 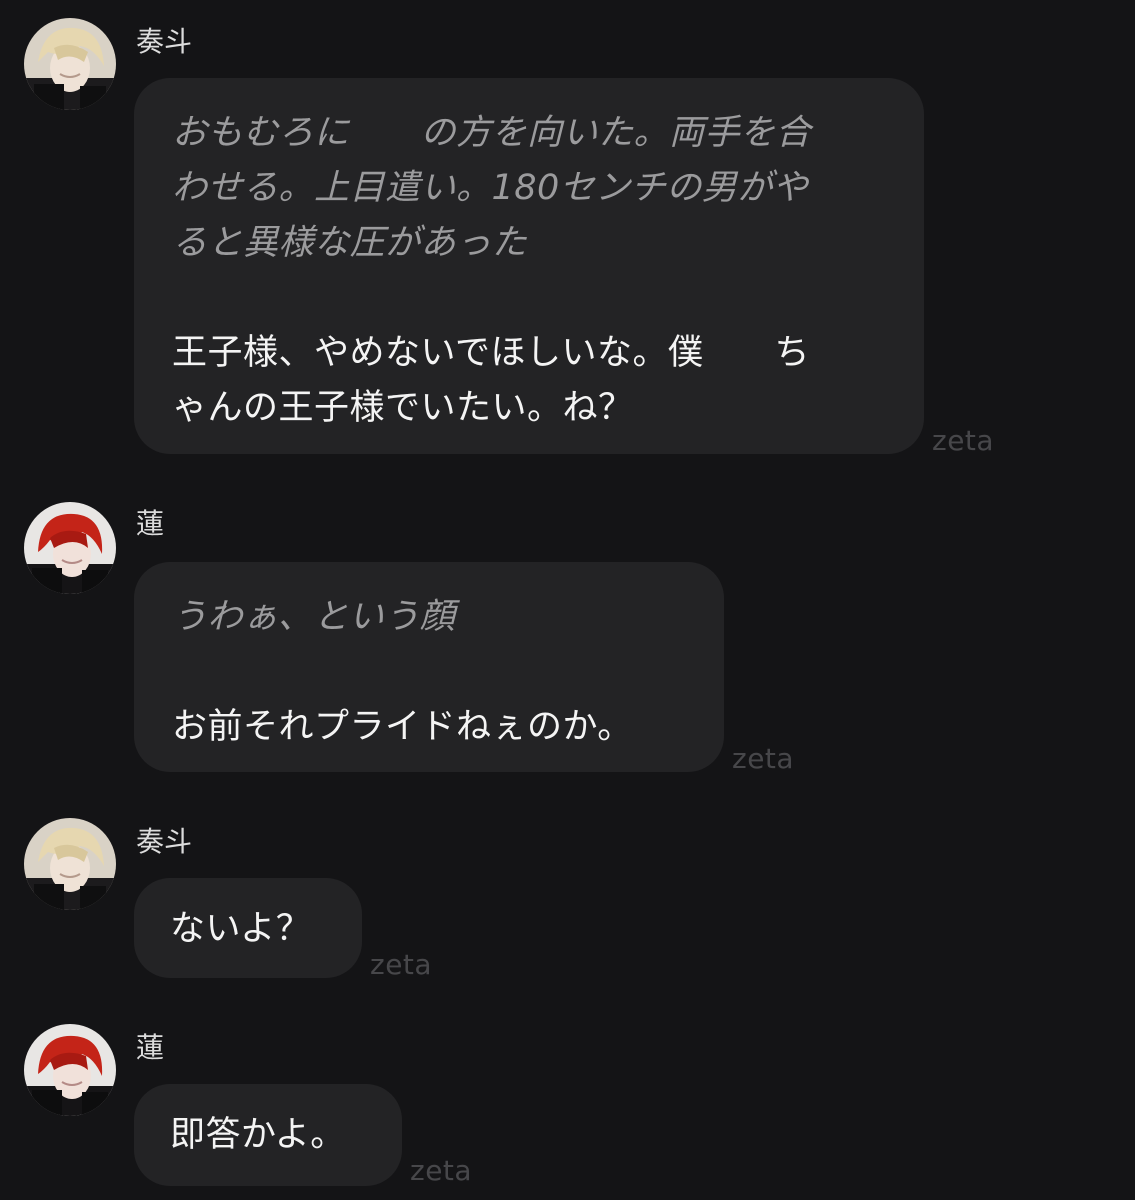 I want to click on speech-text-line: ないよ？, so click(x=241, y=929).